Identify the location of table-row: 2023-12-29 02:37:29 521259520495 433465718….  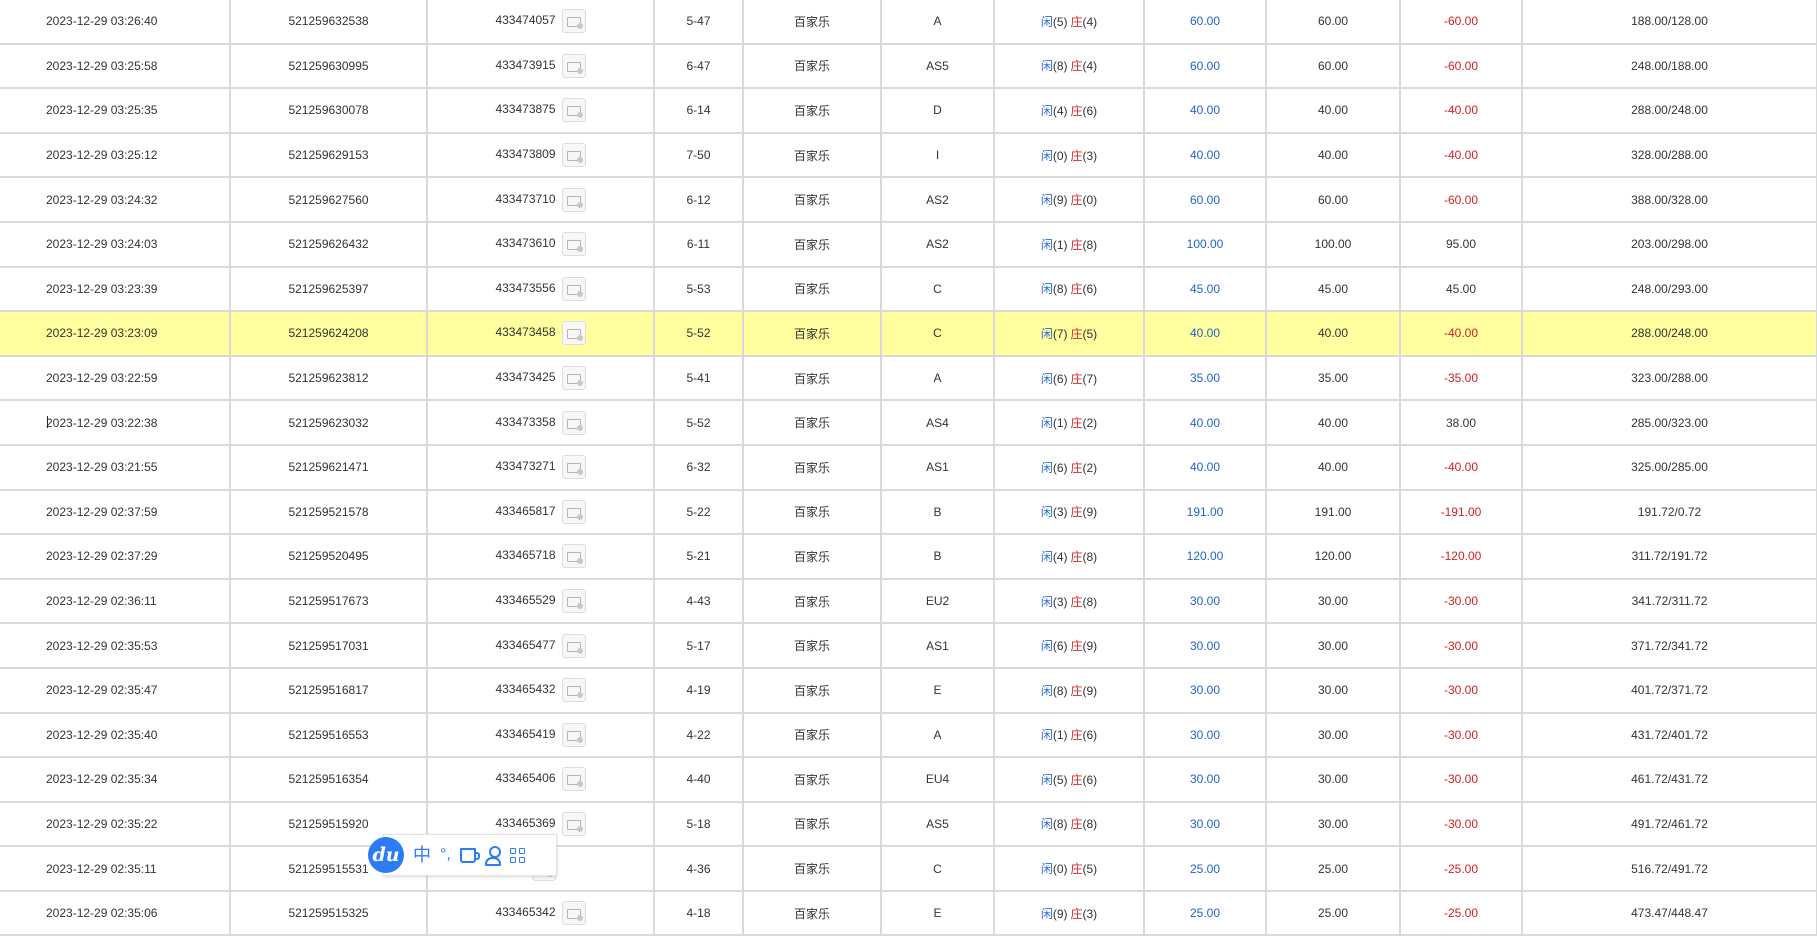
(908, 557).